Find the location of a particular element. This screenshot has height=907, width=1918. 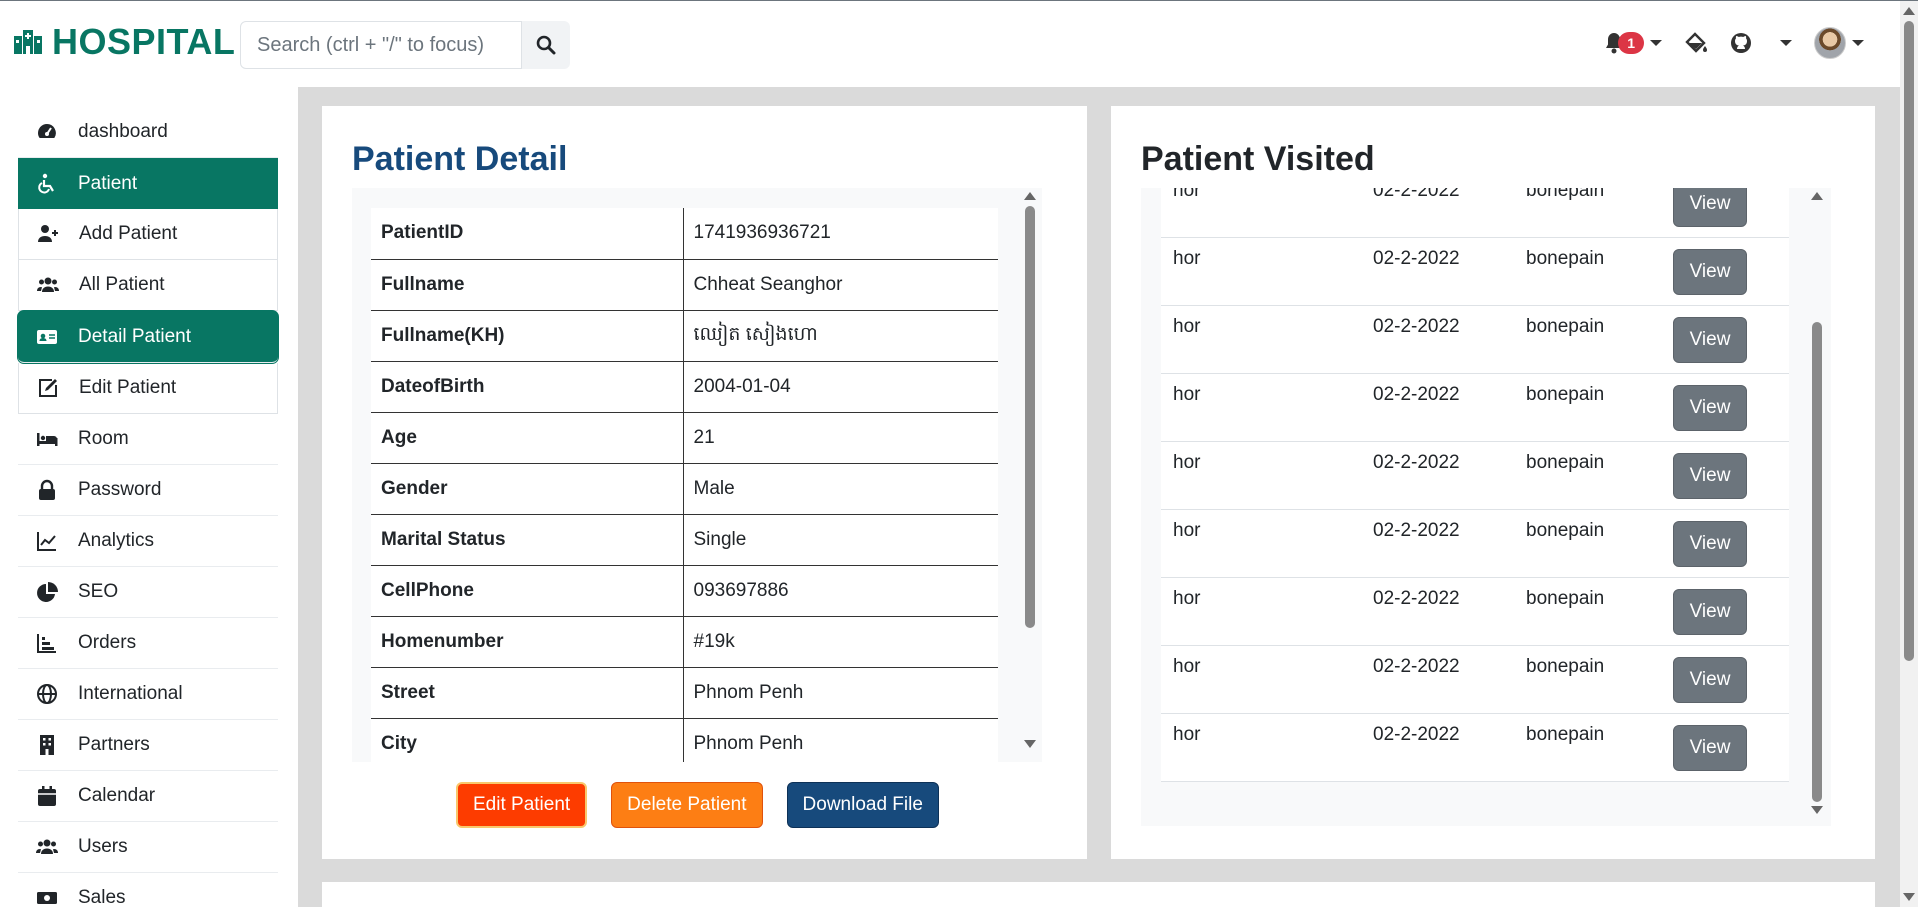

sidebar-item-label: Calendar is located at coordinates (117, 795).